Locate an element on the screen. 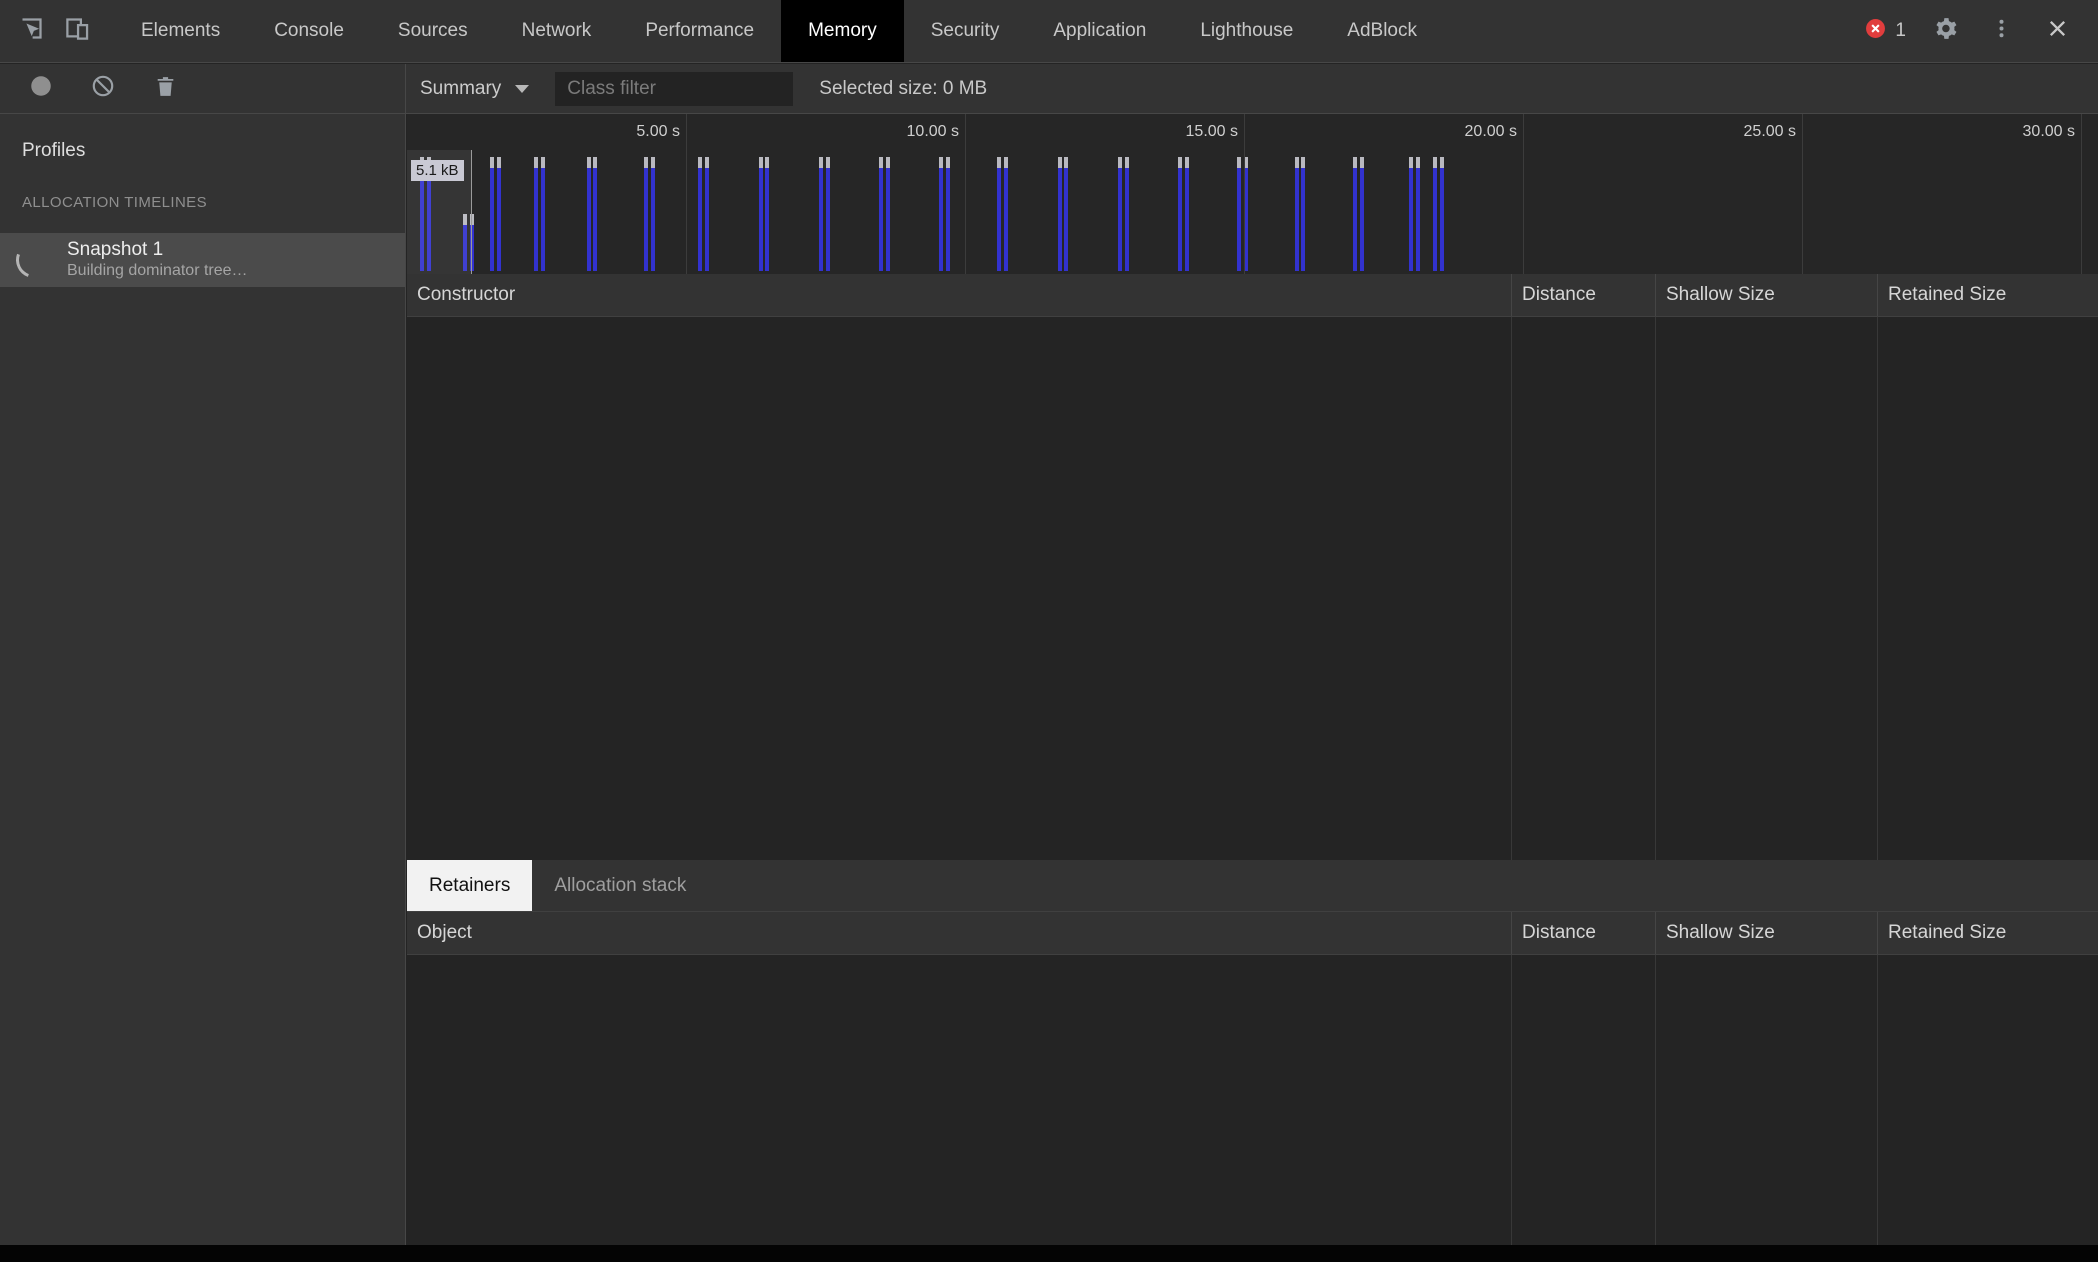 The image size is (2098, 1262). block-icon is located at coordinates (103, 88).